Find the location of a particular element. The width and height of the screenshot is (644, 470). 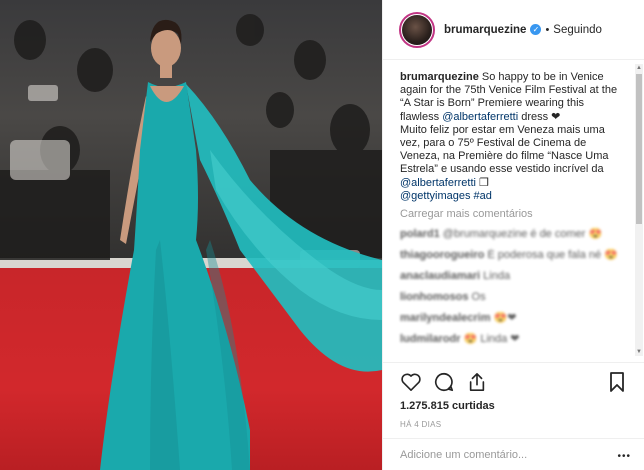

caption-username: brumarquezine is located at coordinates (439, 77).